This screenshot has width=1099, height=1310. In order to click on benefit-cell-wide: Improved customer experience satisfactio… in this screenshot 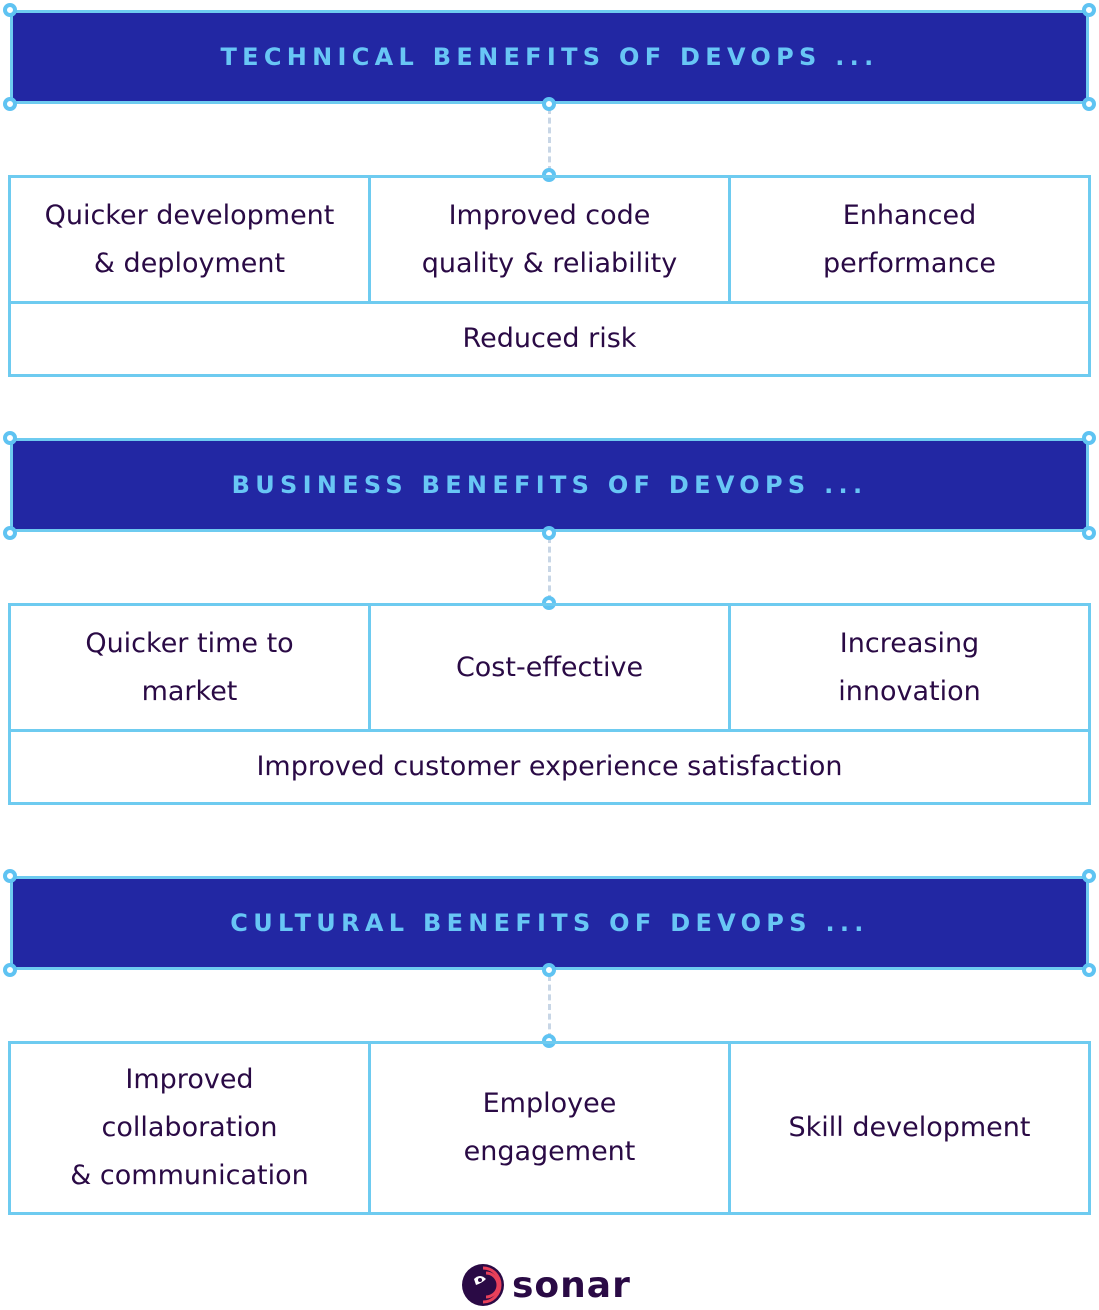, I will do `click(549, 767)`.